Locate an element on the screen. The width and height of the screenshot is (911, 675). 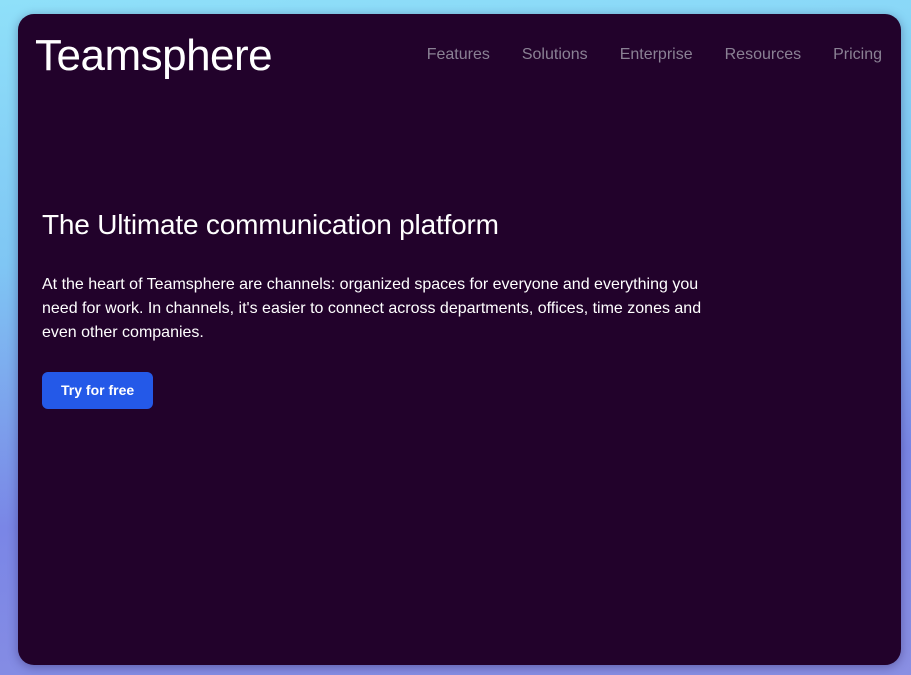
try-for-free-button: Try for free is located at coordinates (98, 390).